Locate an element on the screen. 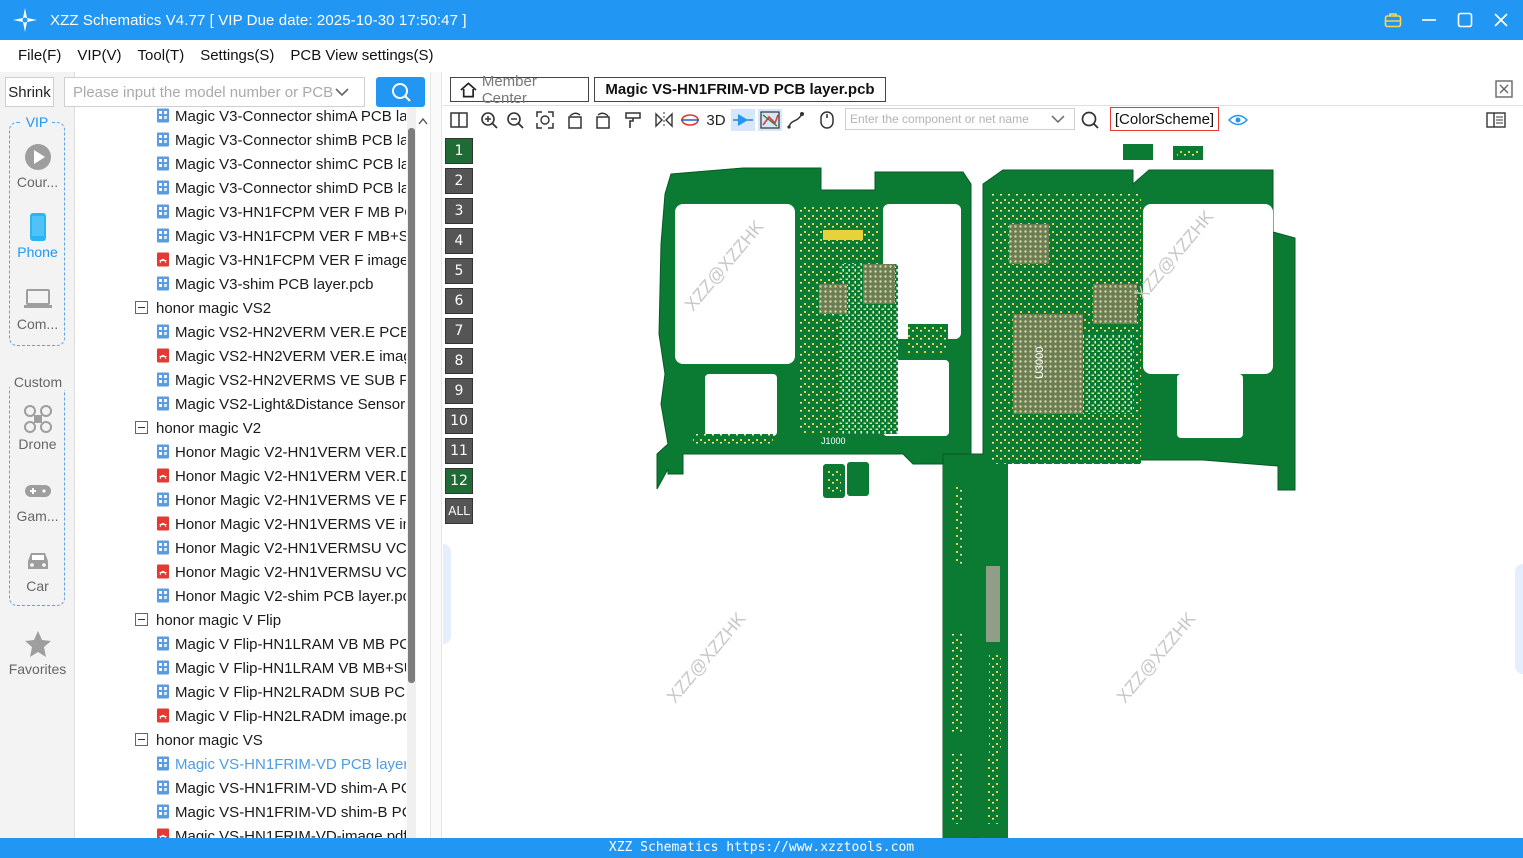 This screenshot has height=858, width=1523. mirror-icon is located at coordinates (664, 120).